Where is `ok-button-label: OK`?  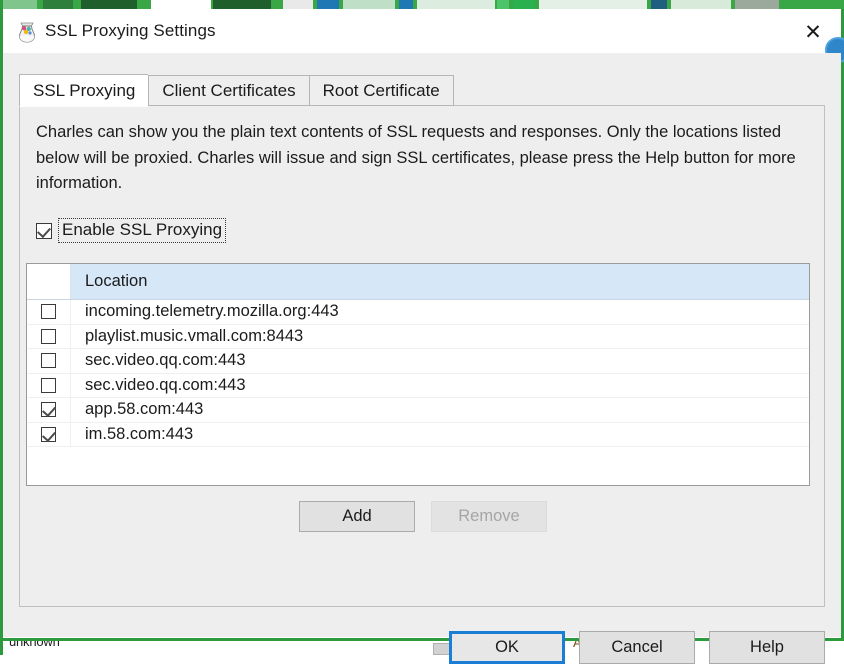 ok-button-label: OK is located at coordinates (507, 647).